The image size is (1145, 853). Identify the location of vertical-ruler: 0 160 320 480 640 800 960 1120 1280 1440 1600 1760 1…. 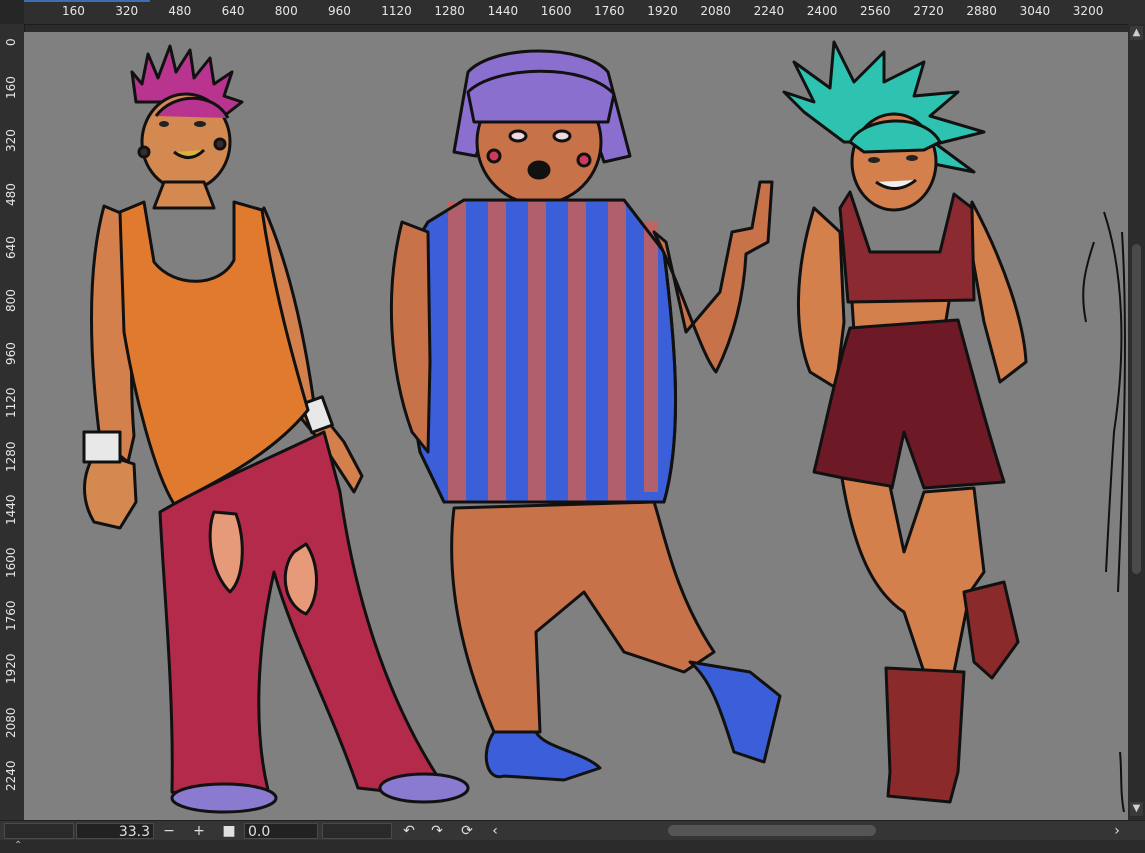
(12, 422).